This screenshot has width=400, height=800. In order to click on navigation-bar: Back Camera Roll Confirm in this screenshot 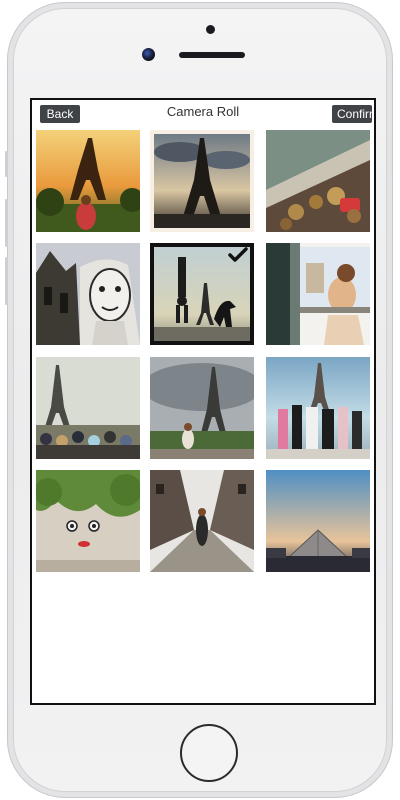, I will do `click(203, 113)`.